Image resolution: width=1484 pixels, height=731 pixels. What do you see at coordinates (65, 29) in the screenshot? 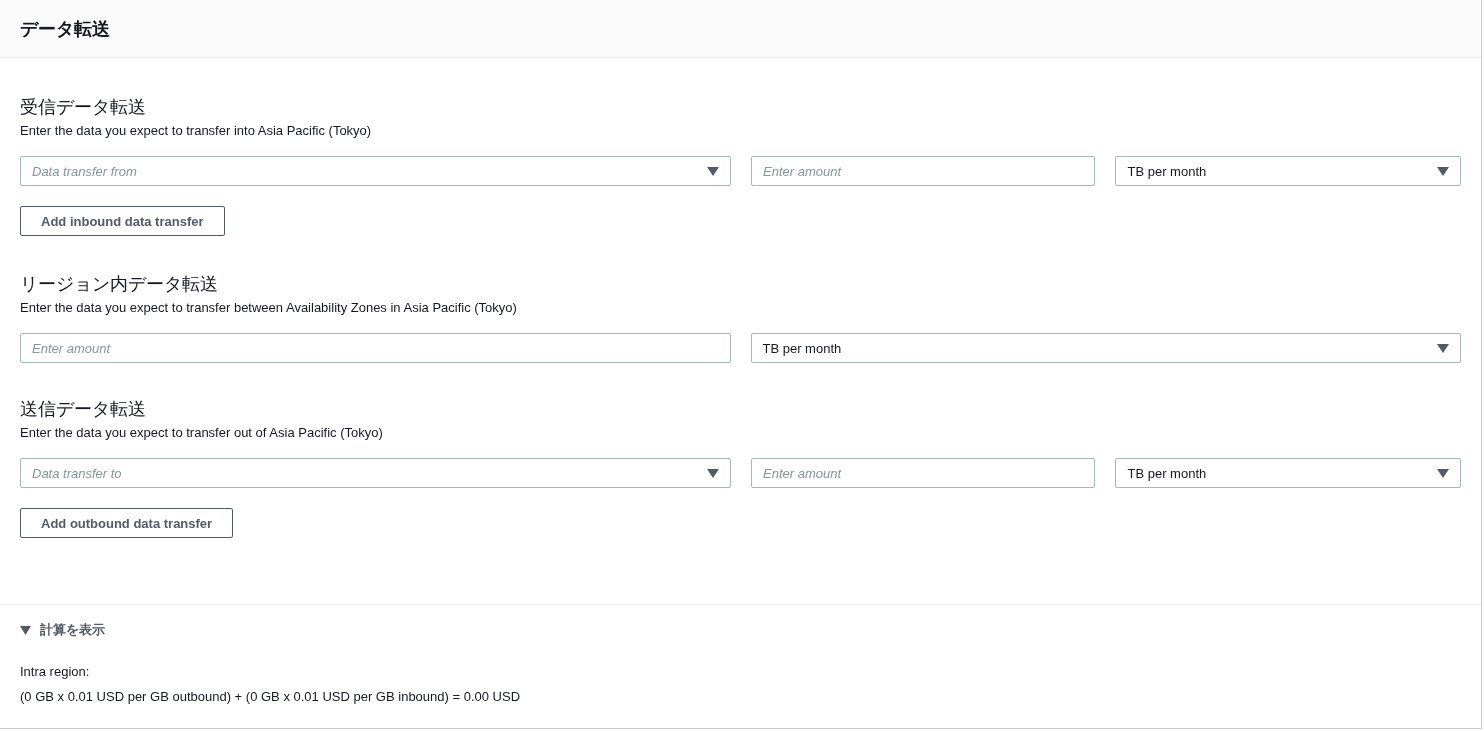
I see `panel-title: データ転送` at bounding box center [65, 29].